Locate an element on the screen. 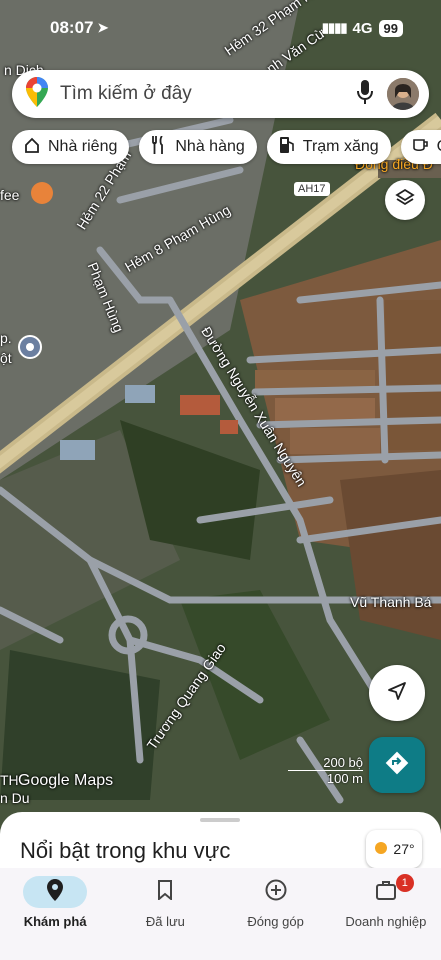  bookmark-icon is located at coordinates (165, 892).